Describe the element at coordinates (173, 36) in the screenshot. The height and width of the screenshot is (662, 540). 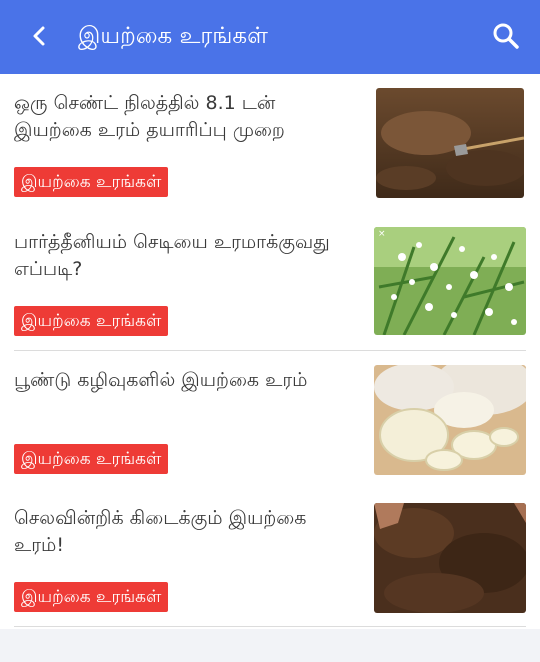
I see `page-title: இயற்கை உரங்கள்` at that location.